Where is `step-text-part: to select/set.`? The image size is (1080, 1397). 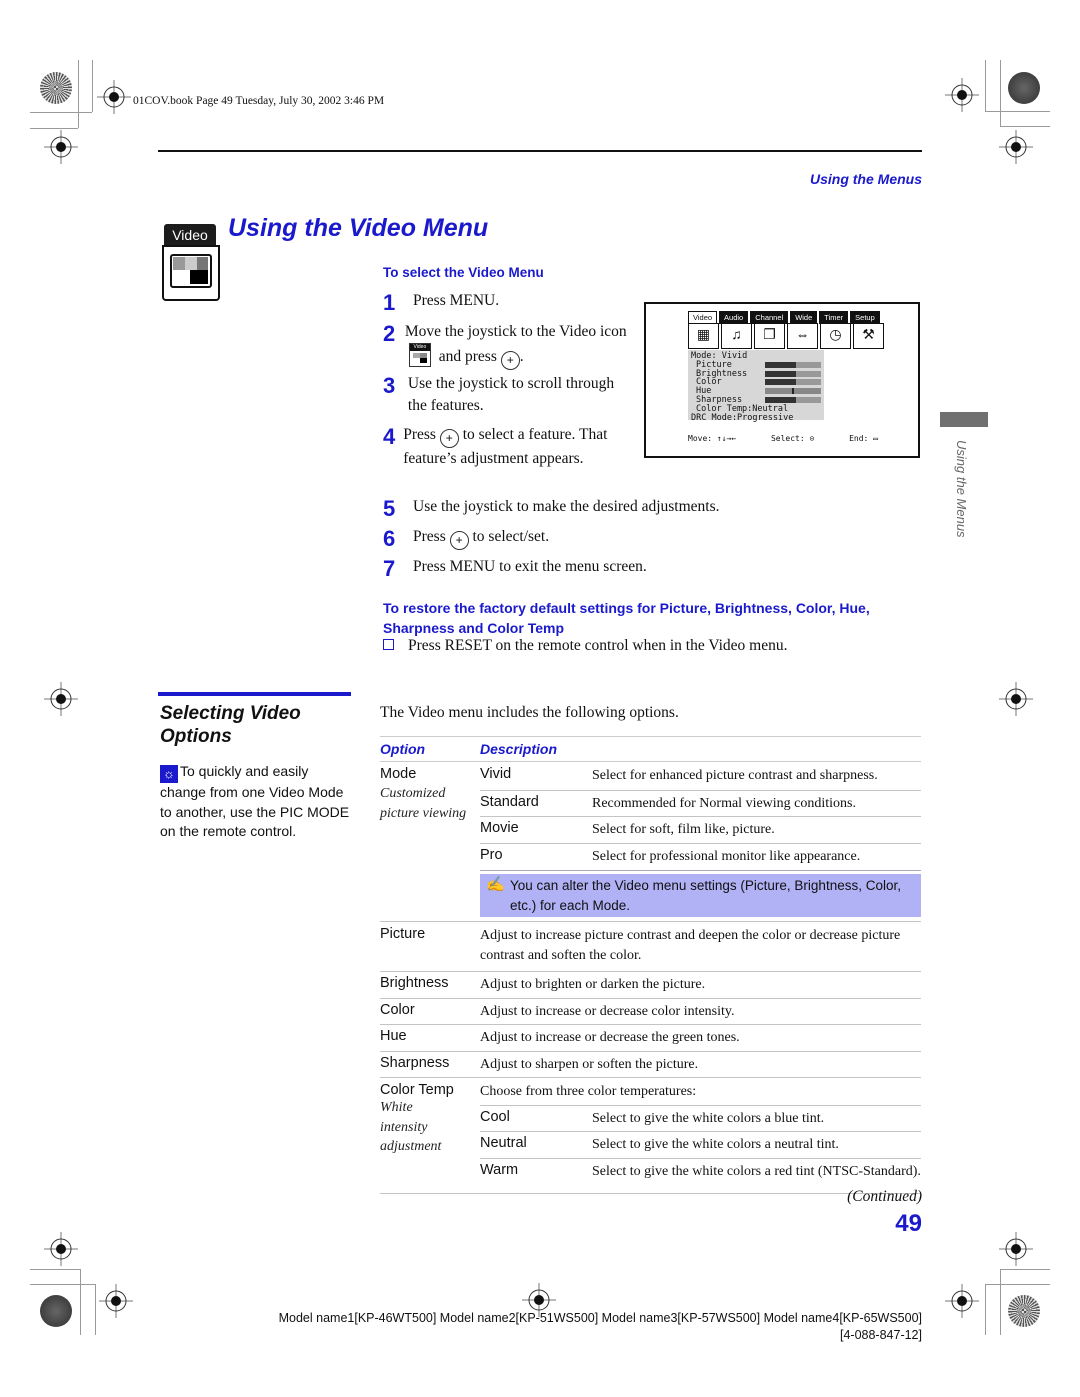 step-text-part: to select/set. is located at coordinates (511, 536).